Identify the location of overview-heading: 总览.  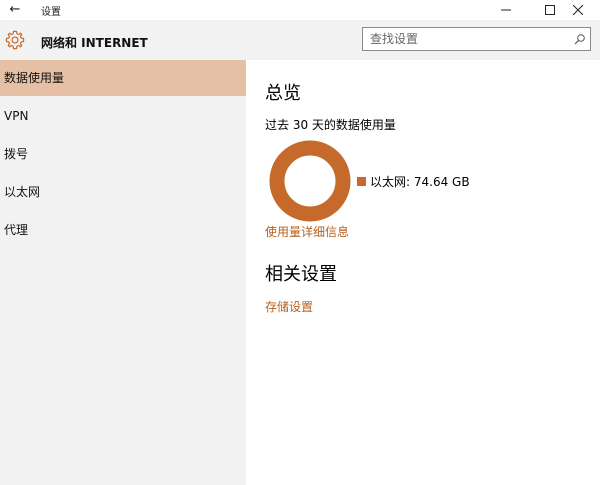
(283, 93).